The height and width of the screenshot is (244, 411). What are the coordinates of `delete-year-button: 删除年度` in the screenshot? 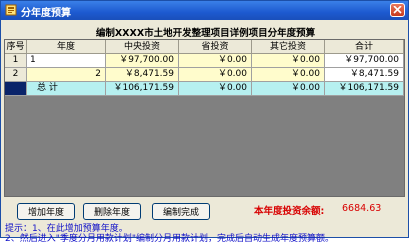 It's located at (112, 211).